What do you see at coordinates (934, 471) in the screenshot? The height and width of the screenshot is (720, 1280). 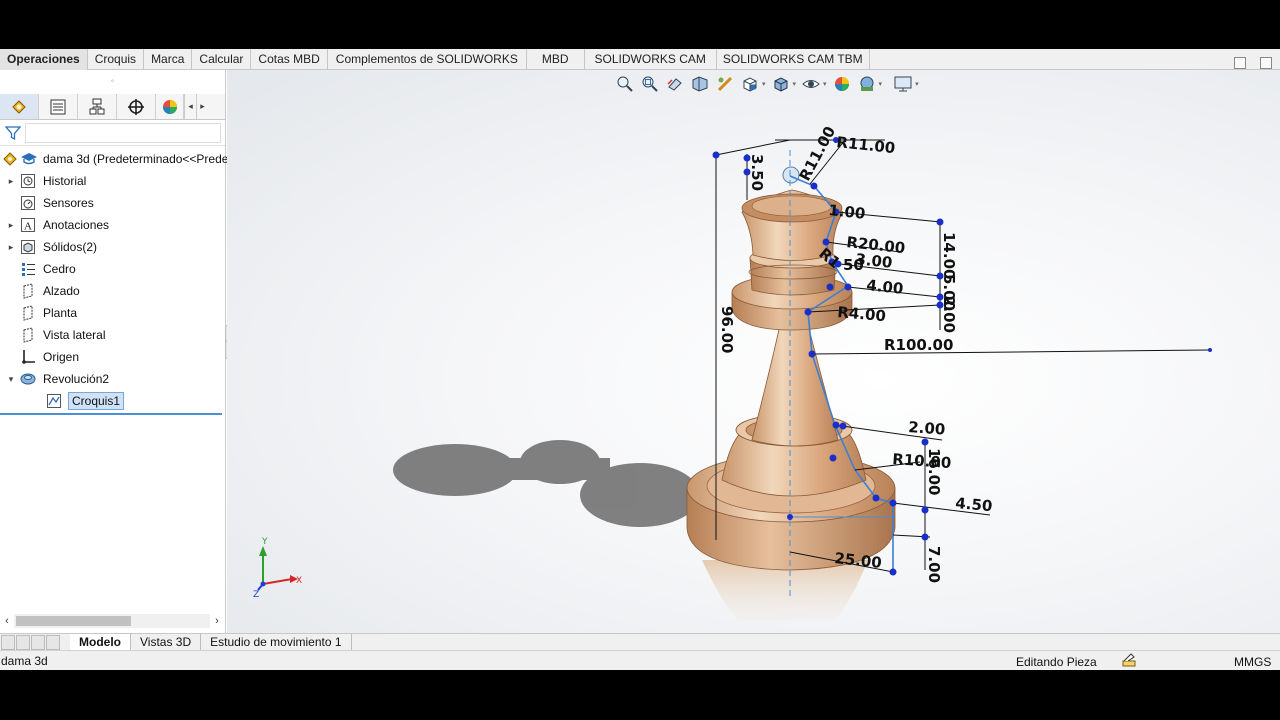 I see `dim-16: 16.00` at bounding box center [934, 471].